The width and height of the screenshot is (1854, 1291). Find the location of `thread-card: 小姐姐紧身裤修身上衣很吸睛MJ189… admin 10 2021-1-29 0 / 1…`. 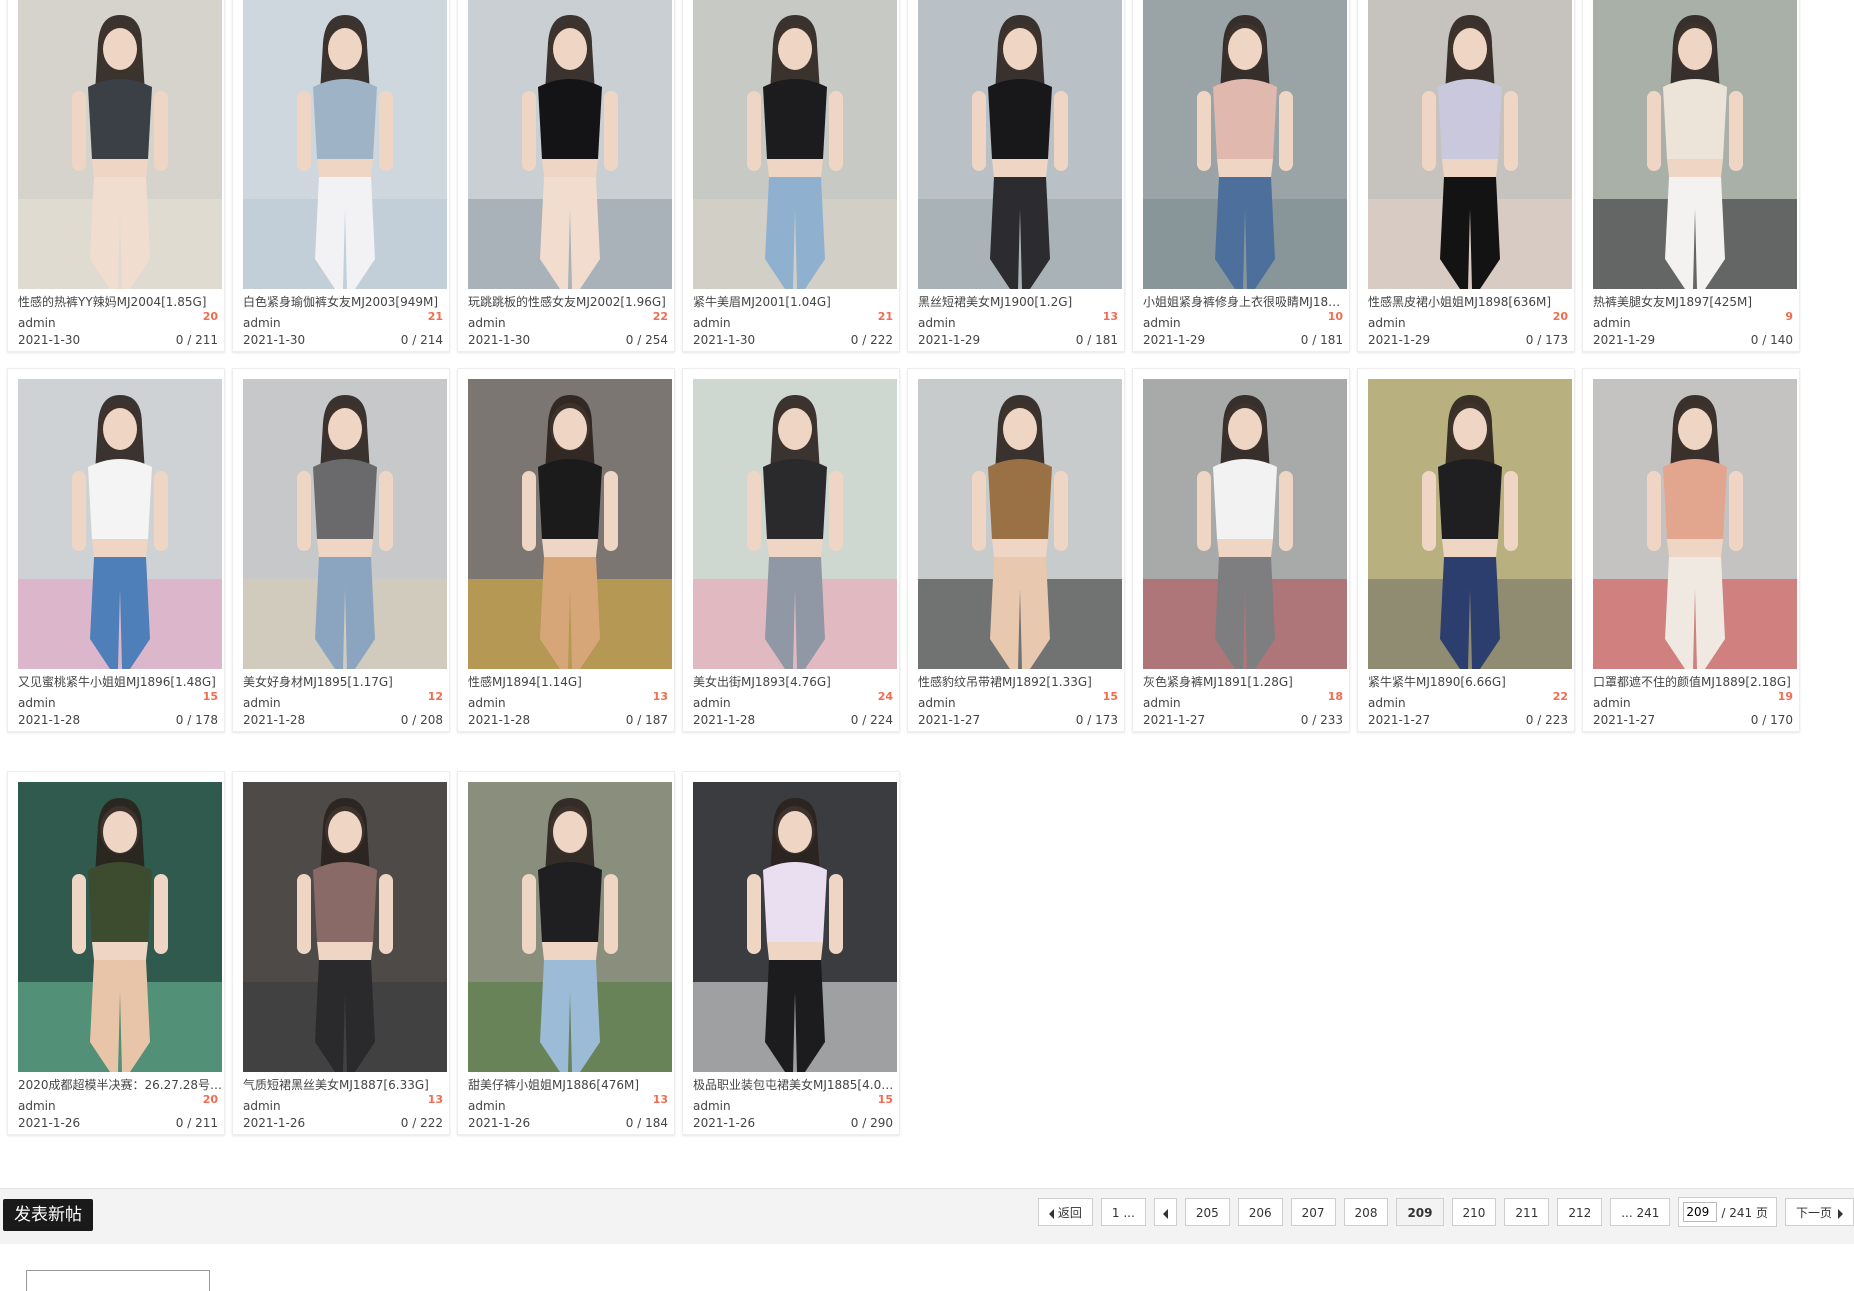

thread-card: 小姐姐紧身裤修身上衣很吸睛MJ189… admin 10 2021-1-29 0 / 1… is located at coordinates (1241, 176).